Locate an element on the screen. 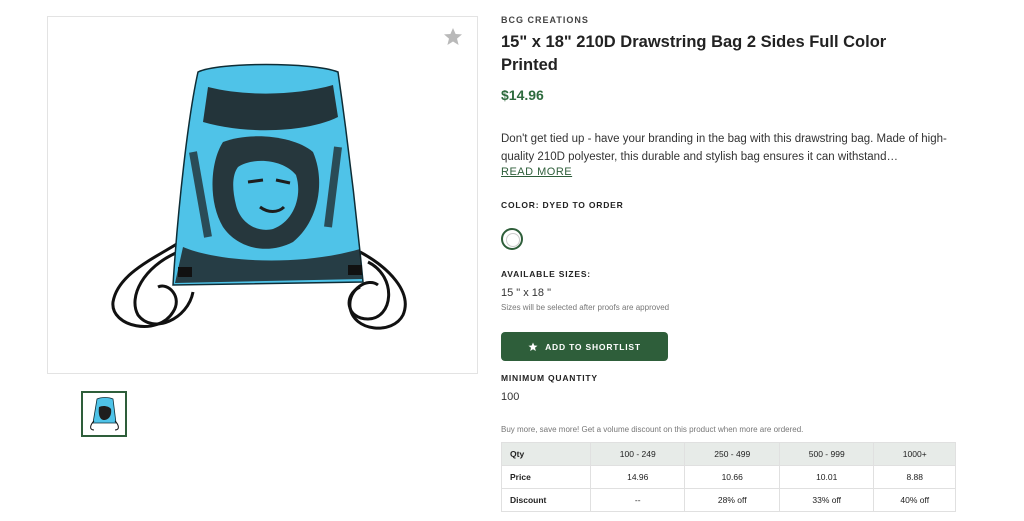 The height and width of the screenshot is (521, 1024). table-row: Qty 100 - 249 250 - 499 500 - 999 1000+ is located at coordinates (728, 454).